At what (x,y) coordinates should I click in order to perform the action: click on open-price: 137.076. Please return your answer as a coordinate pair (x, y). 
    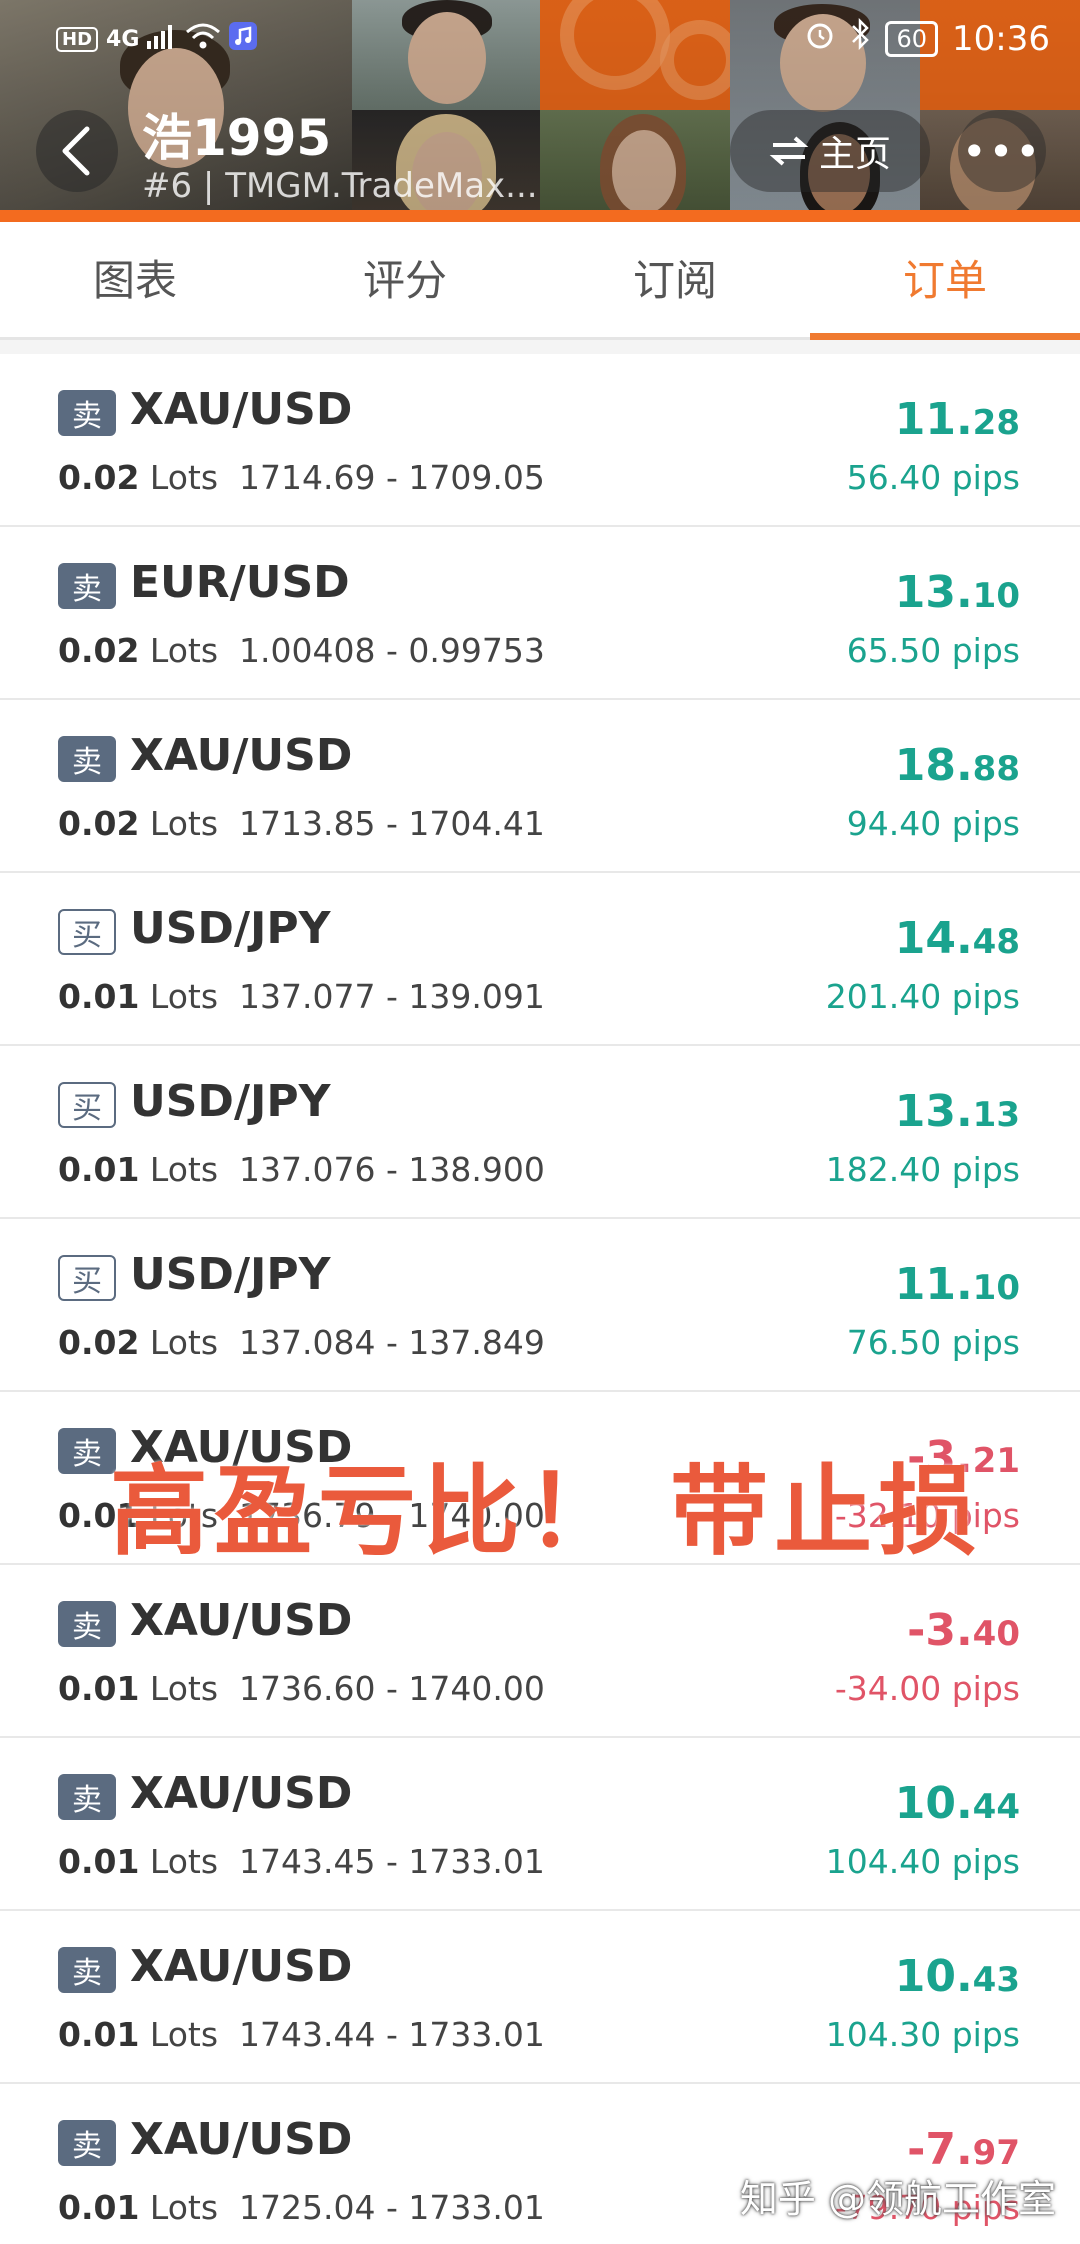
    Looking at the image, I should click on (307, 1169).